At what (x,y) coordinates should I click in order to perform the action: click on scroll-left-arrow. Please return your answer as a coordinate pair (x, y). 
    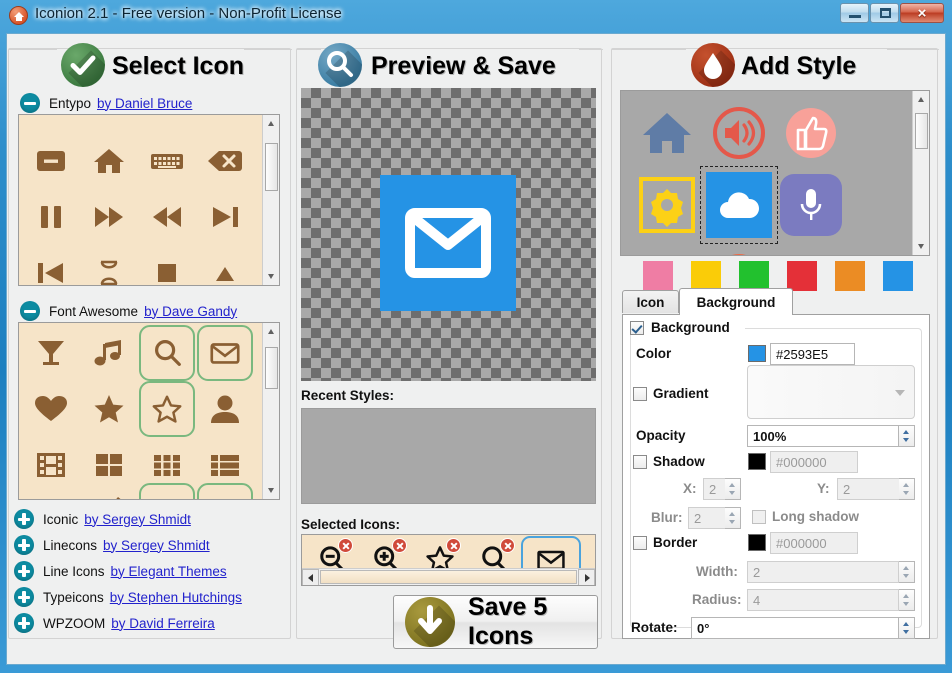
    Looking at the image, I should click on (310, 577).